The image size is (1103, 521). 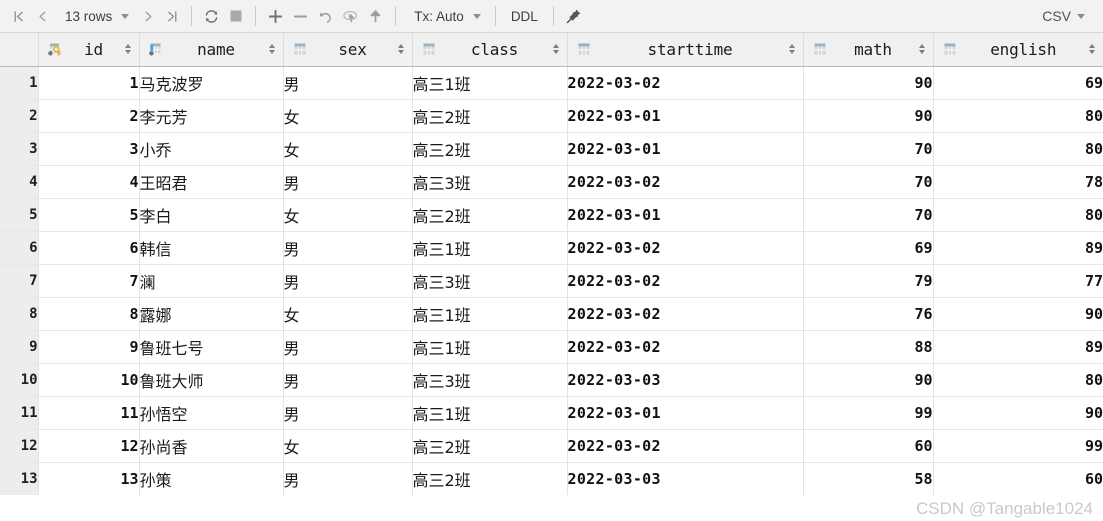 I want to click on refresh-icon, so click(x=211, y=16).